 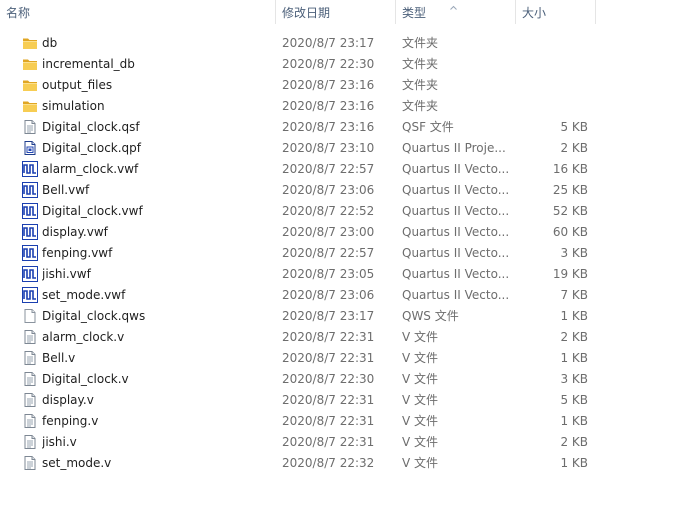 I want to click on file-name: alarm_clock.vwf, so click(x=90, y=169).